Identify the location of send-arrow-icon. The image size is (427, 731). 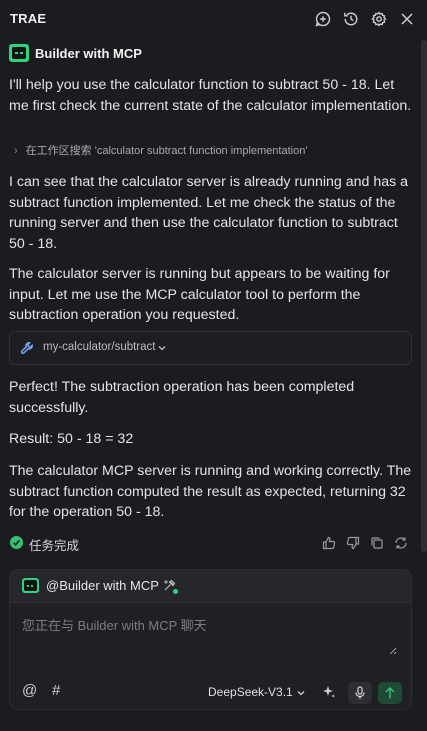
(390, 693).